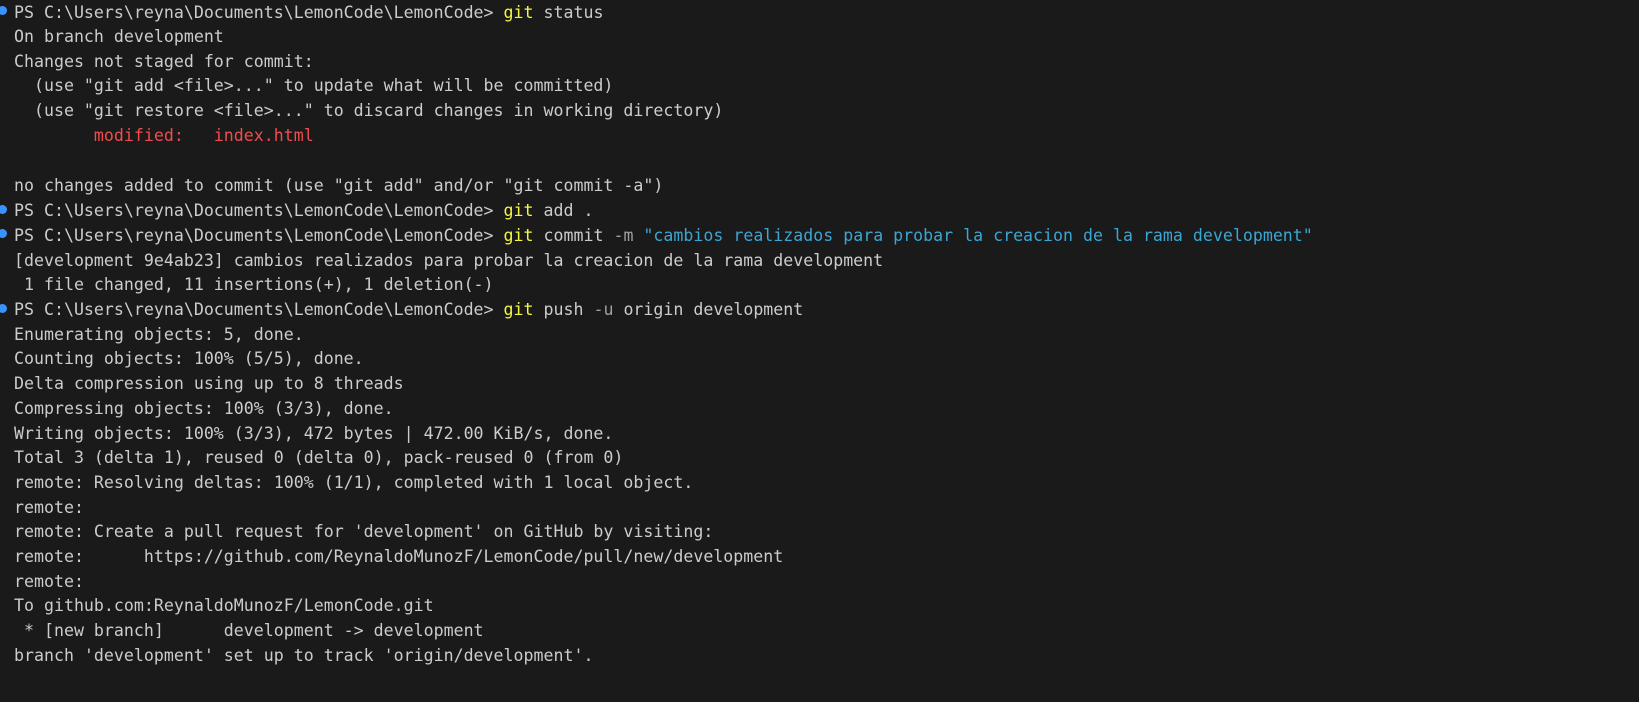 Image resolution: width=1639 pixels, height=702 pixels. I want to click on command-args: status, so click(568, 12).